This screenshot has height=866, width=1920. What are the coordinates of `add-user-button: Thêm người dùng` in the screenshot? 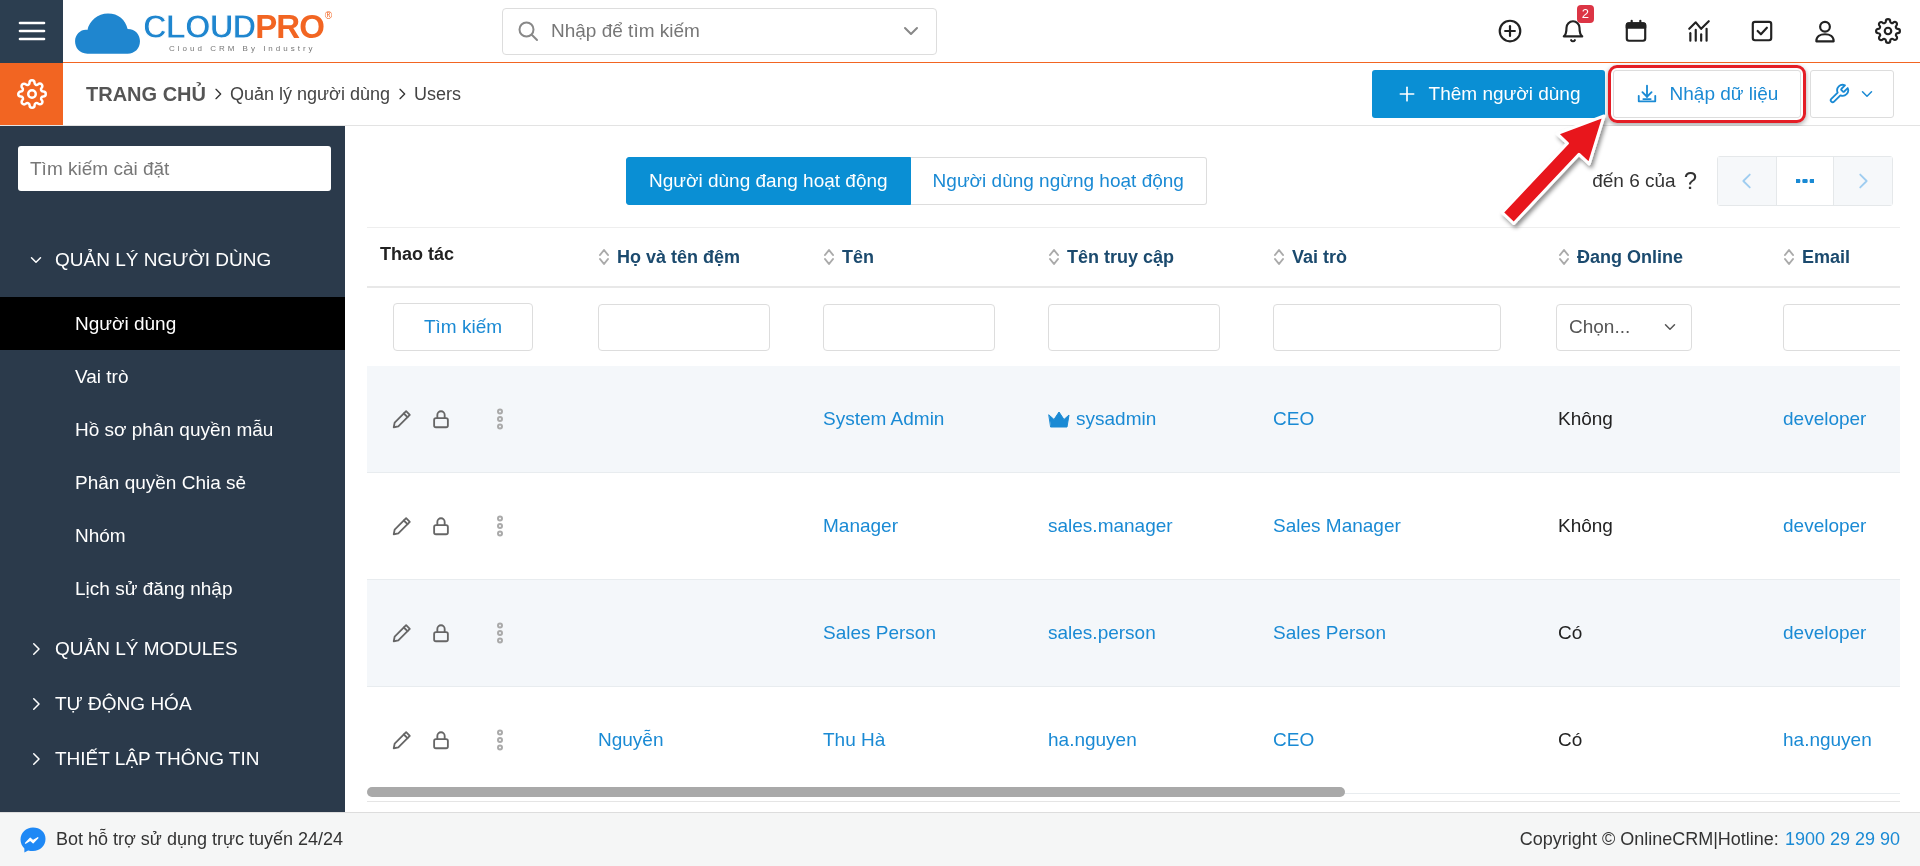 It's located at (1488, 94).